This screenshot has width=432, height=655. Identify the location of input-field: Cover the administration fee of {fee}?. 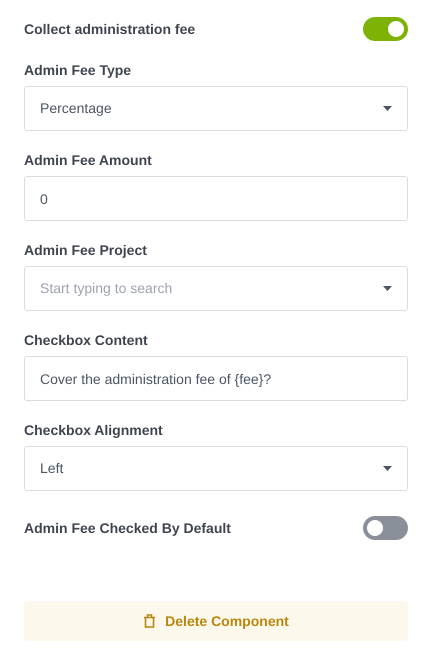
(216, 378).